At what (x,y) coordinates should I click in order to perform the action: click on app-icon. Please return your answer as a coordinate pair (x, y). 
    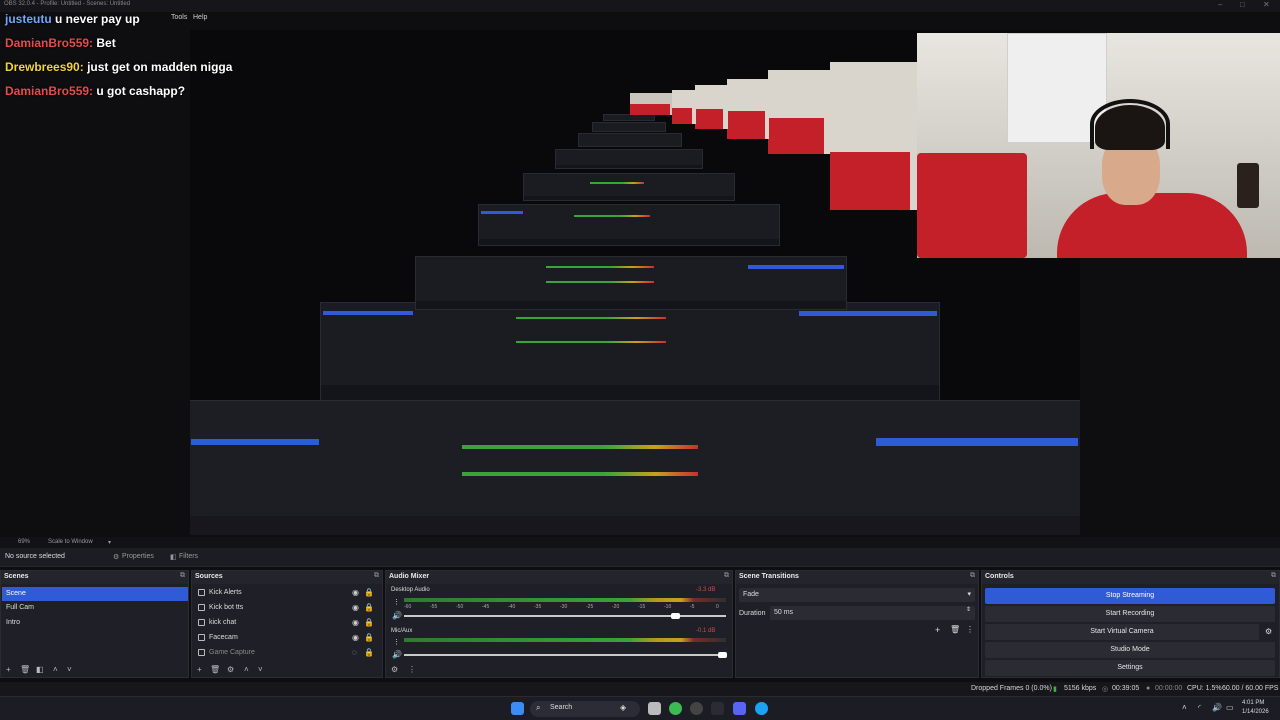
    Looking at the image, I should click on (717, 708).